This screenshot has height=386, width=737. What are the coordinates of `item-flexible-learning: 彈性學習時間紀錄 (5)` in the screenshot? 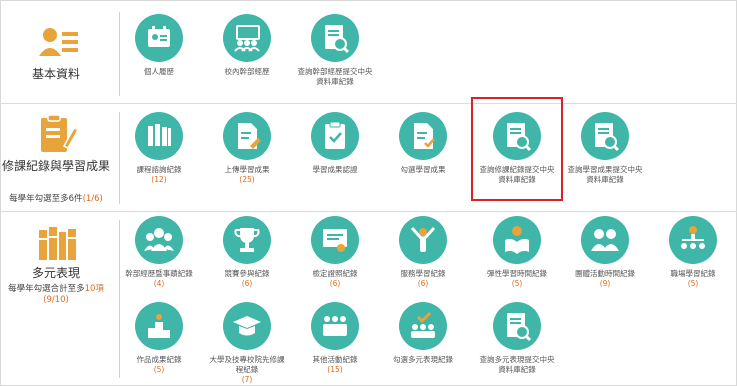 It's located at (517, 252).